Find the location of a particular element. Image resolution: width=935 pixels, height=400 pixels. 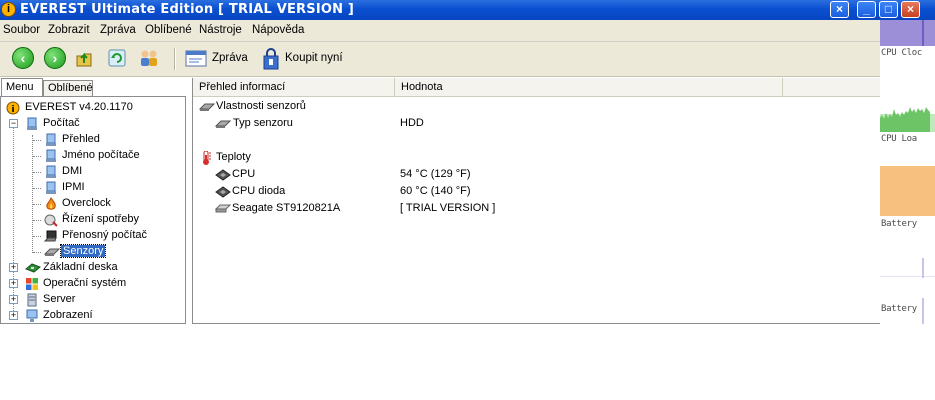

tab-menu: Menu is located at coordinates (22, 87).